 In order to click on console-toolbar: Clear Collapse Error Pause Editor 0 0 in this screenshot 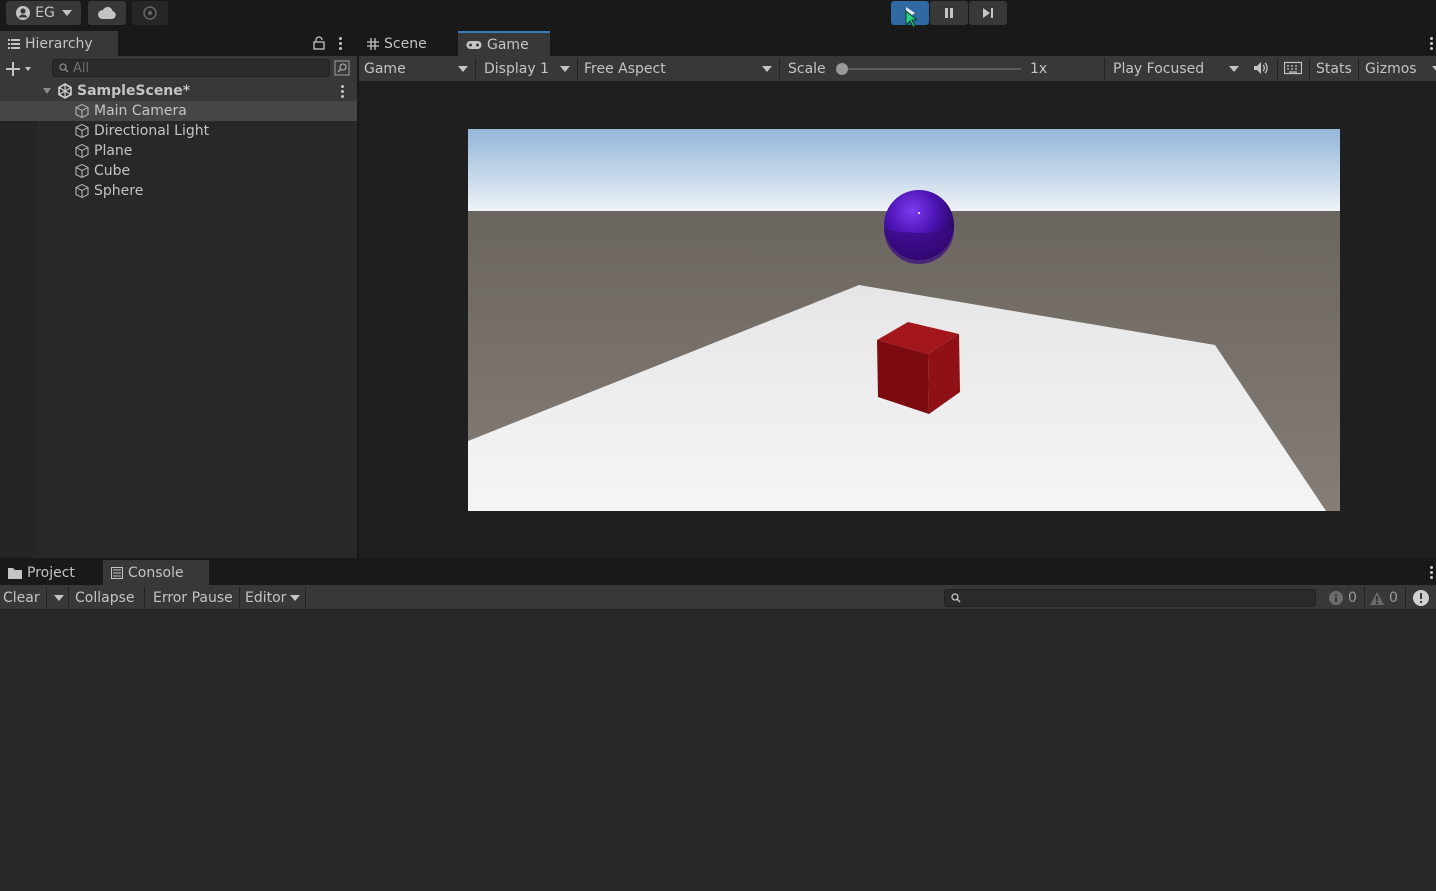, I will do `click(718, 597)`.